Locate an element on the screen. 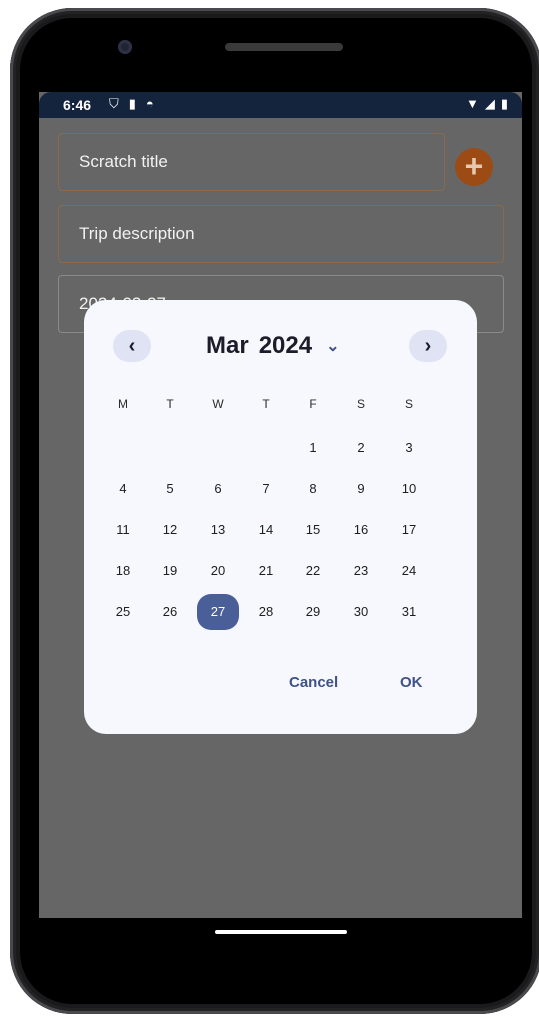  calendar-day: 24 is located at coordinates (409, 571).